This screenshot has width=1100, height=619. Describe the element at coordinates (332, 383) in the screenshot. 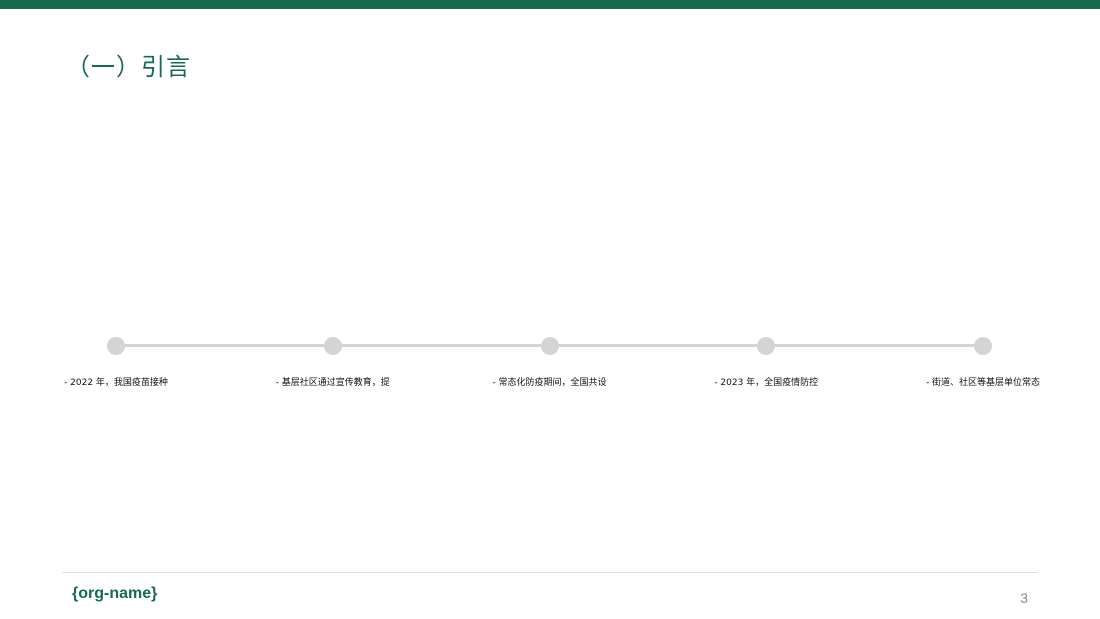

I see `timeline-label: - 基层社区通过宣传教育，提` at that location.